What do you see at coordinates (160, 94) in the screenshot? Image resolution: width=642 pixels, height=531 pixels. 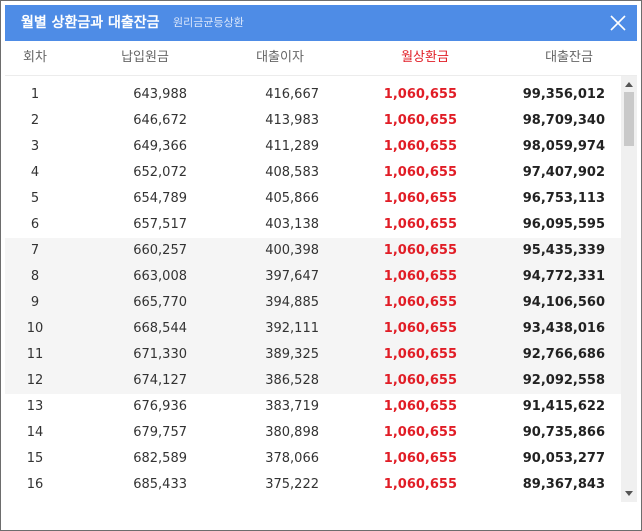 I see `row-principal: 643,988` at bounding box center [160, 94].